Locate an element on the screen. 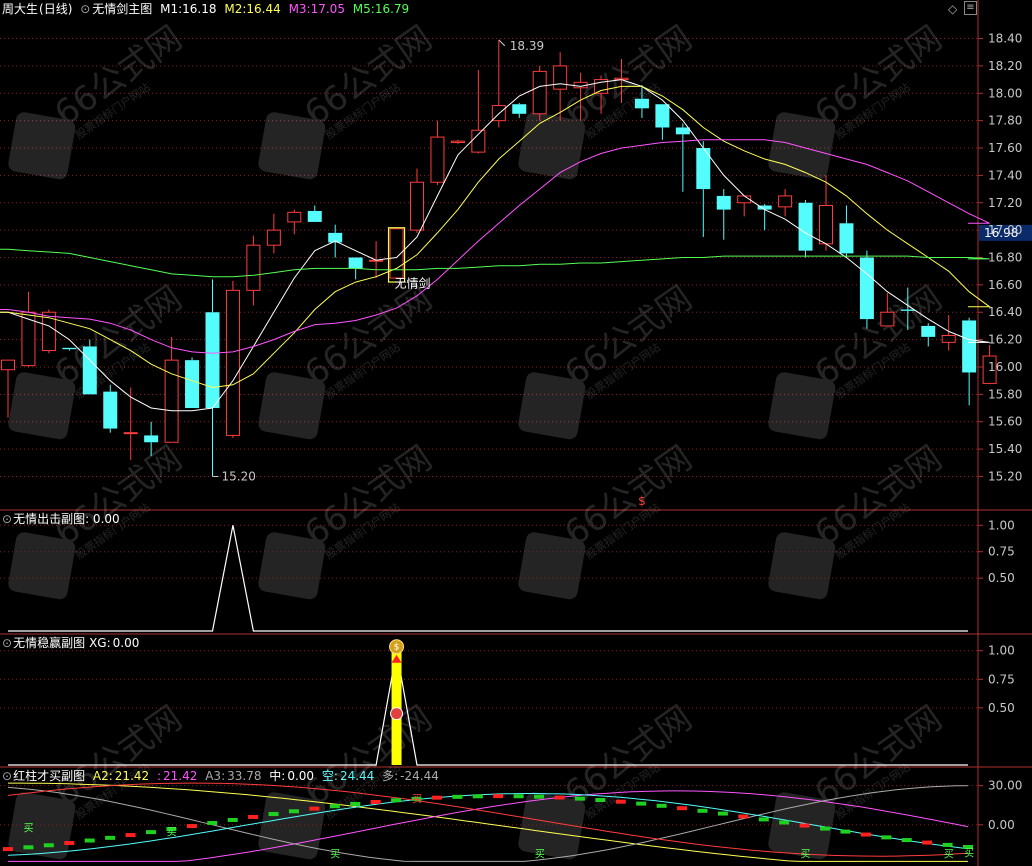 The height and width of the screenshot is (866, 1032). money-bag-glyph: $ is located at coordinates (397, 648).